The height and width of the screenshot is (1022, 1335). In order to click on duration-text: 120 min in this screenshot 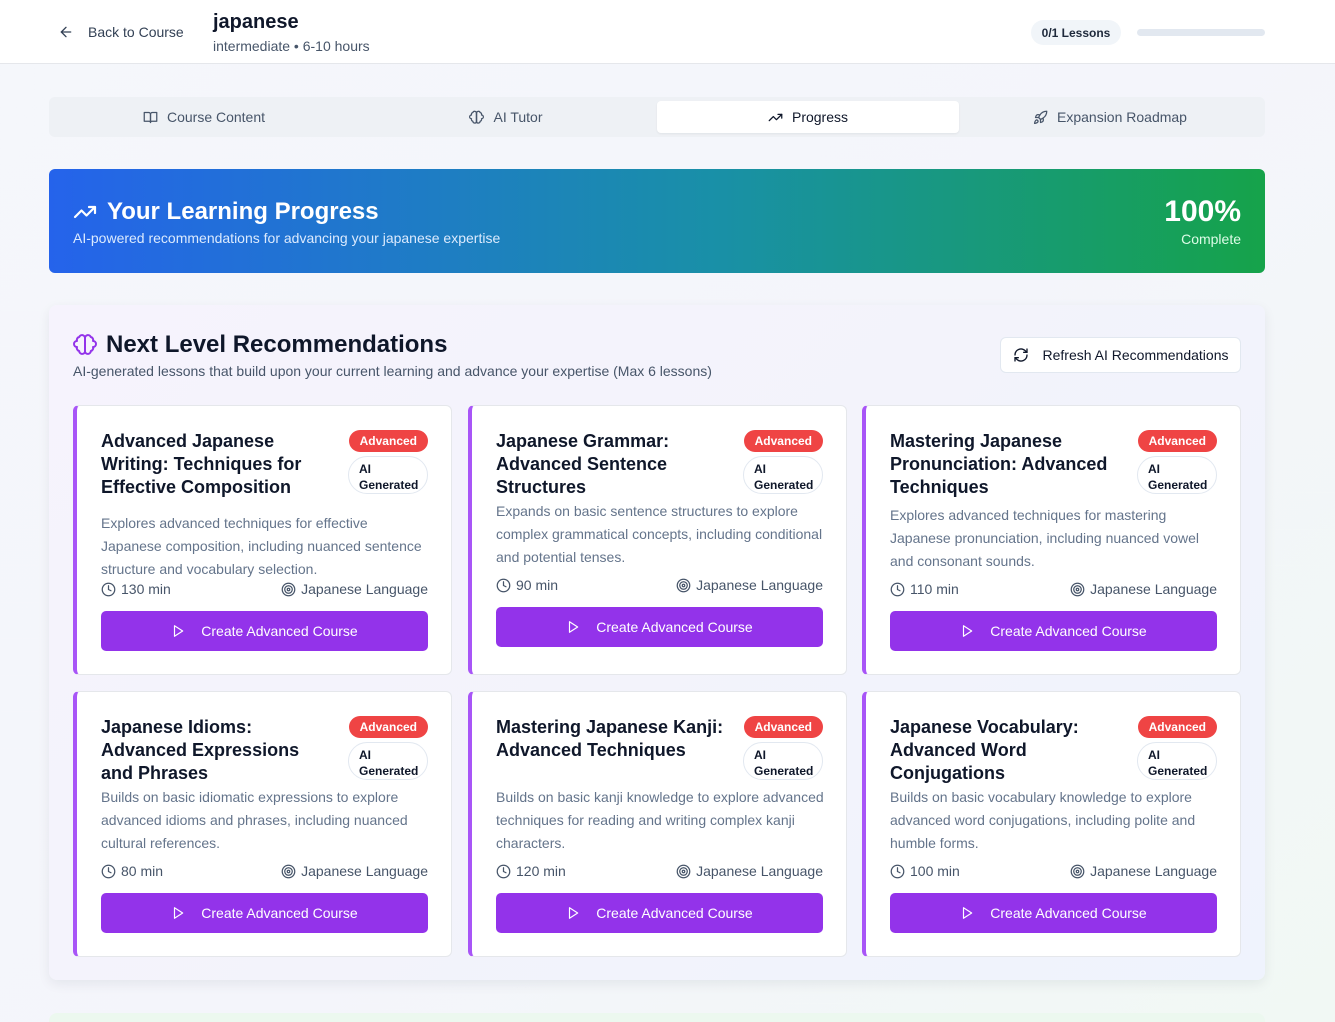, I will do `click(541, 871)`.